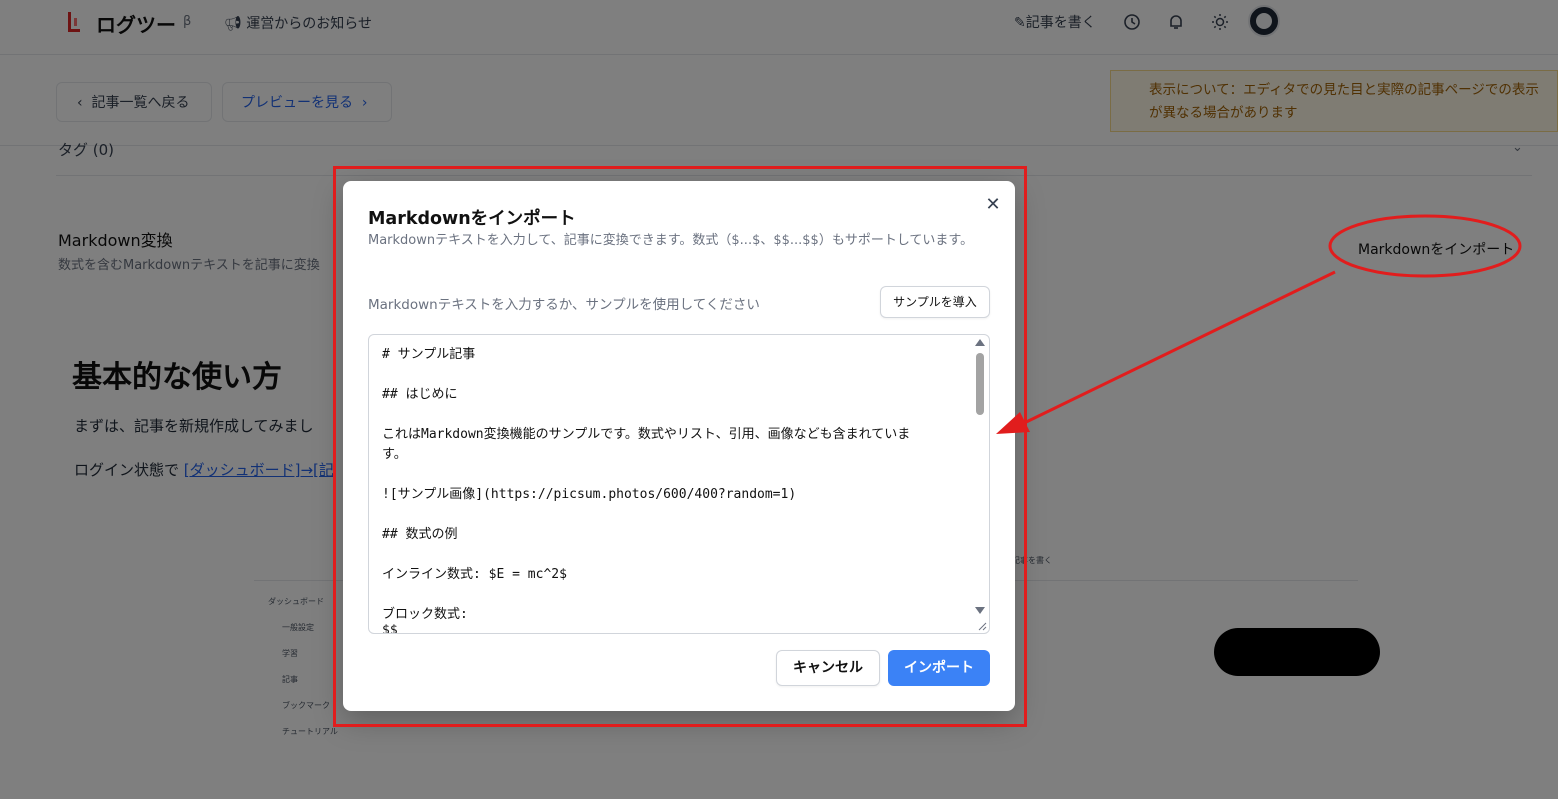  I want to click on annotation-arrow-icon, so click(1259, 324).